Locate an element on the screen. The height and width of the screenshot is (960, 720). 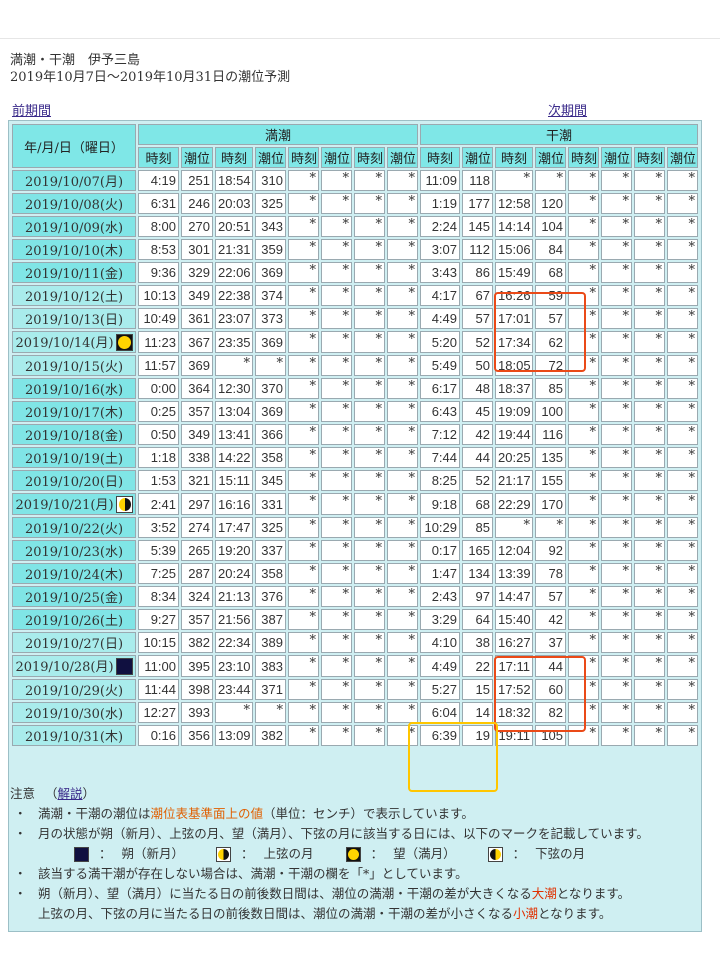
date-cell: 2019/10/24(木) is located at coordinates (74, 573).